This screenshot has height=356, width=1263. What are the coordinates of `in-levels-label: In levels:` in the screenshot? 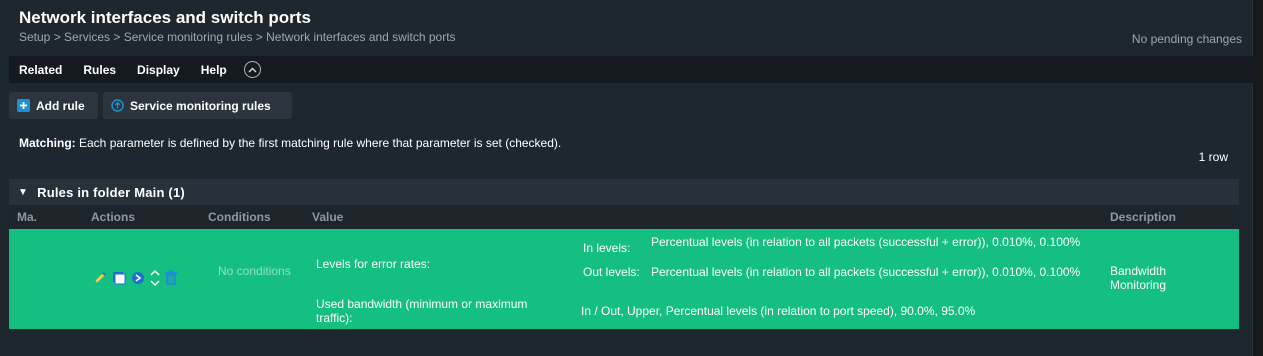 It's located at (607, 248).